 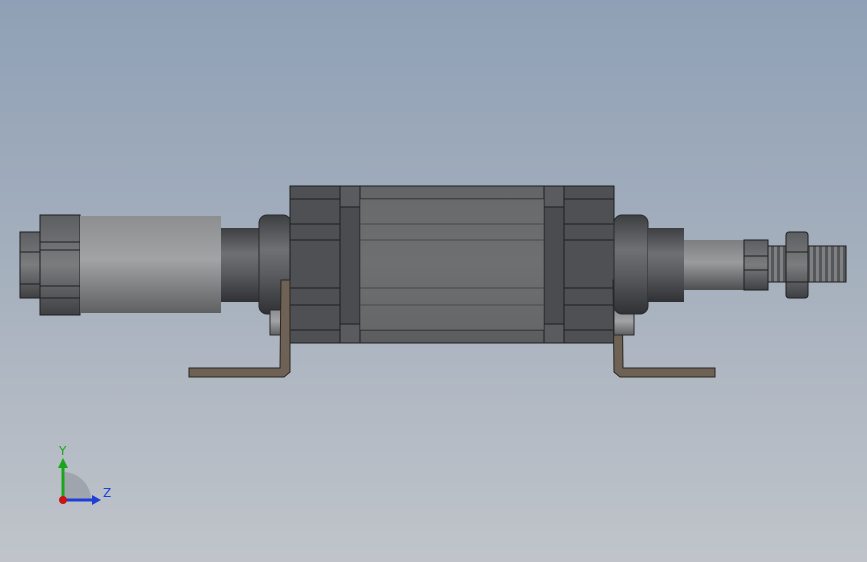 I want to click on x-axis-dot, so click(x=63, y=500).